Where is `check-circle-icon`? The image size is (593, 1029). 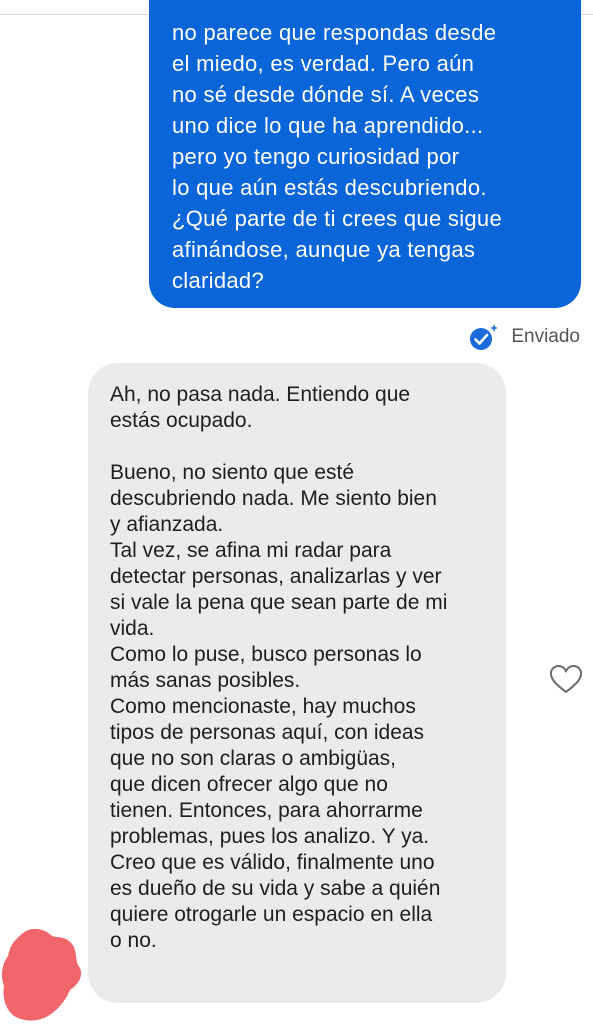 check-circle-icon is located at coordinates (483, 337).